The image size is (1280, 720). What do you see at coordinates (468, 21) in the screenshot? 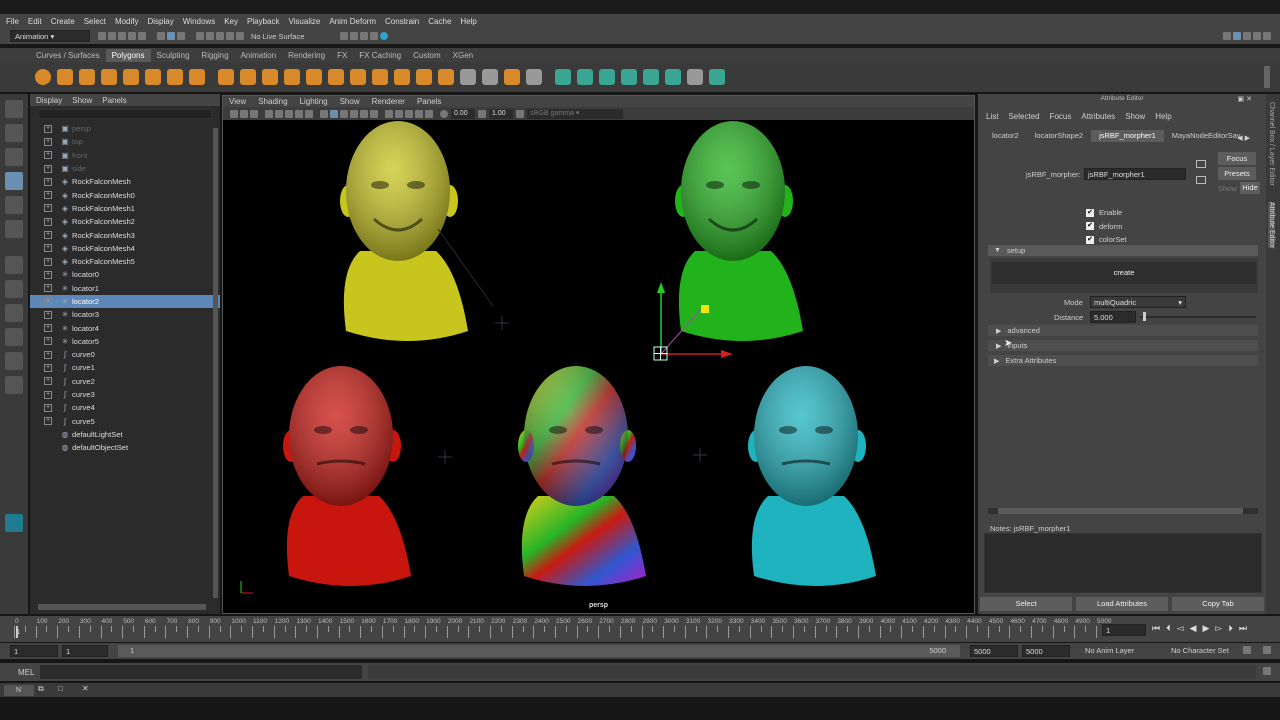
I see `menu-help: Help` at bounding box center [468, 21].